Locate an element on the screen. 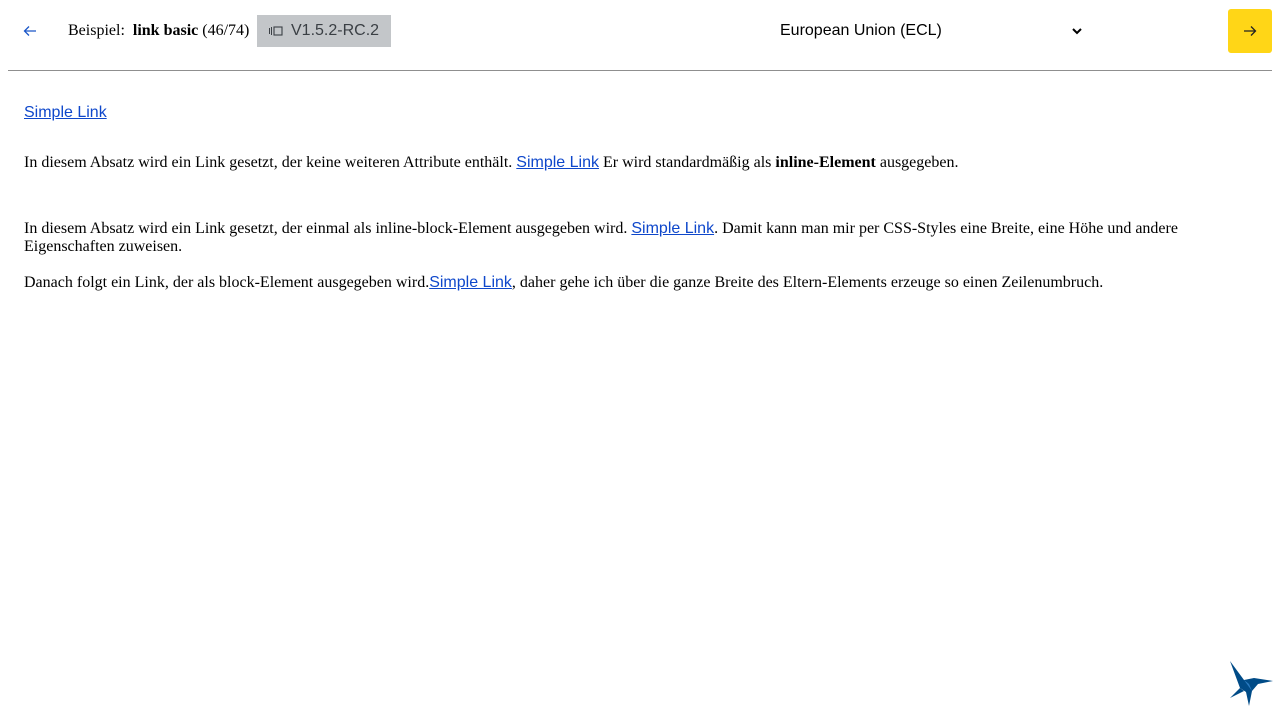 The image size is (1280, 720). theme-selected-value: European Union (ECL) is located at coordinates (861, 30).